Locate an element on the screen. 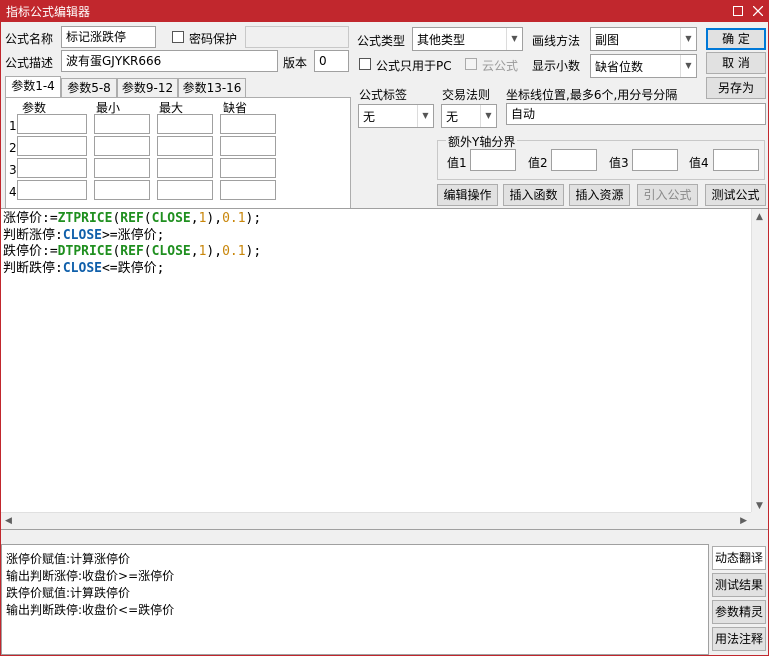 This screenshot has height=656, width=769. code-token: 0.1 is located at coordinates (234, 218).